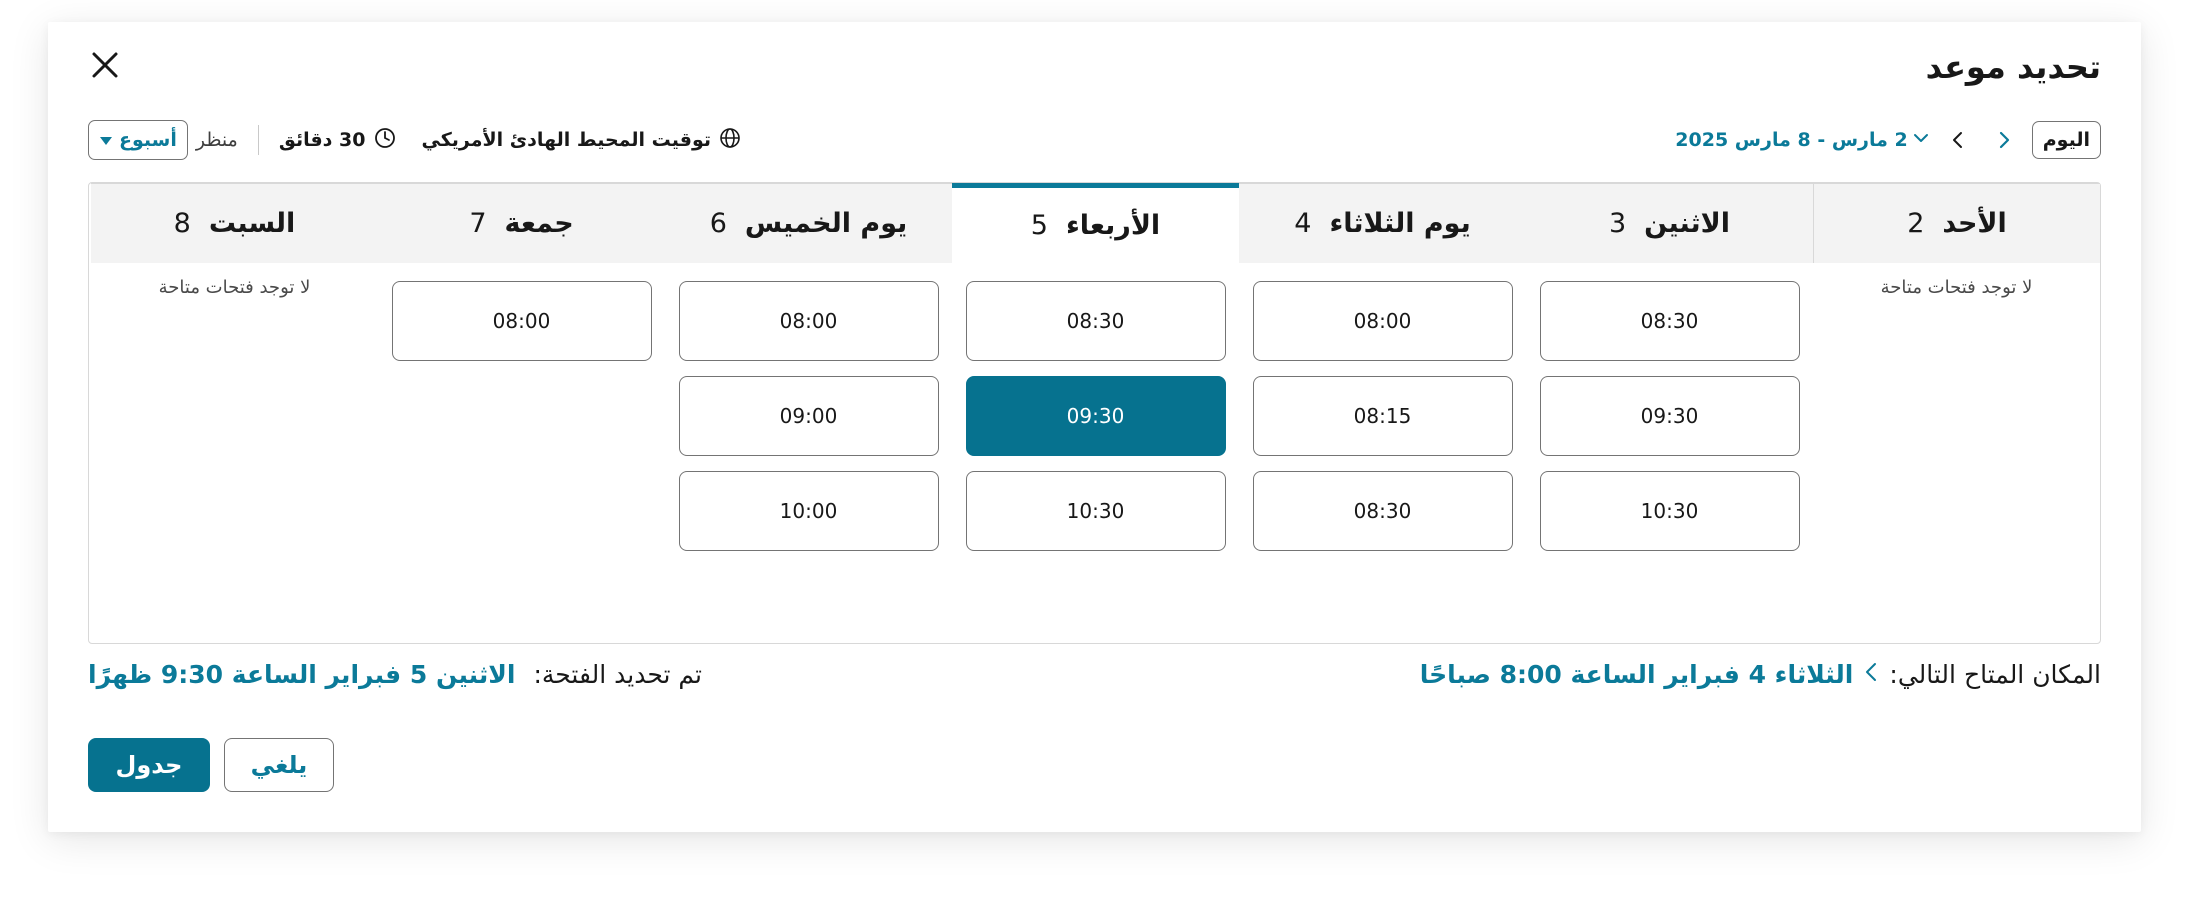  What do you see at coordinates (730, 140) in the screenshot?
I see `globe-icon` at bounding box center [730, 140].